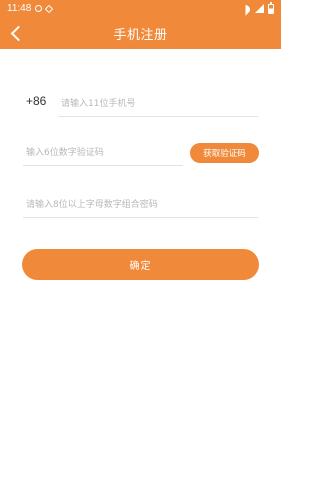 This screenshot has height=500, width=320. I want to click on phone-number-input, so click(158, 104).